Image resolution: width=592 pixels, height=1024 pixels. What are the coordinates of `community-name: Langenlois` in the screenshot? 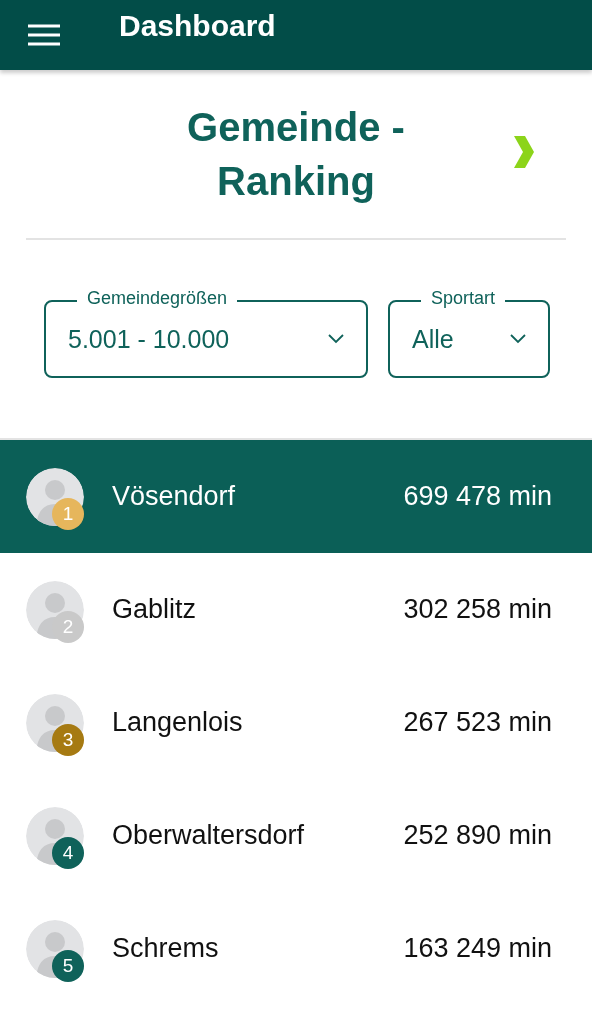 It's located at (178, 722).